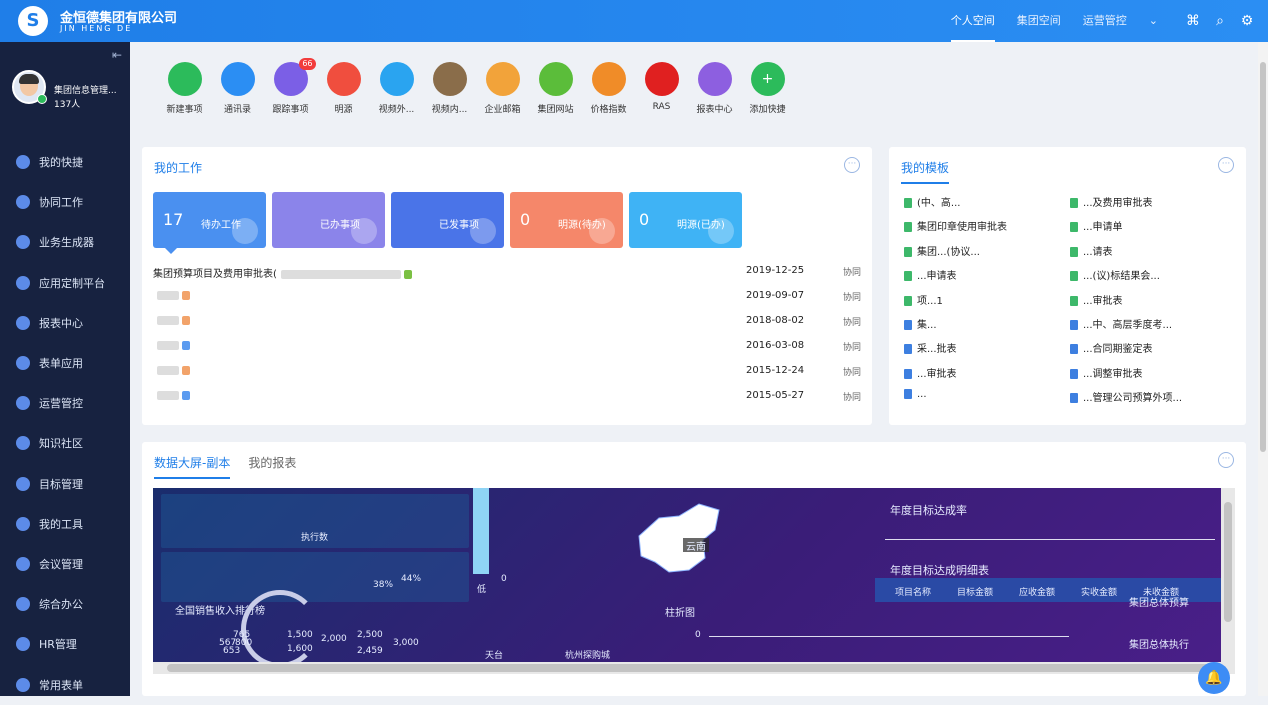  I want to click on sales-value: 2,500, so click(370, 635).